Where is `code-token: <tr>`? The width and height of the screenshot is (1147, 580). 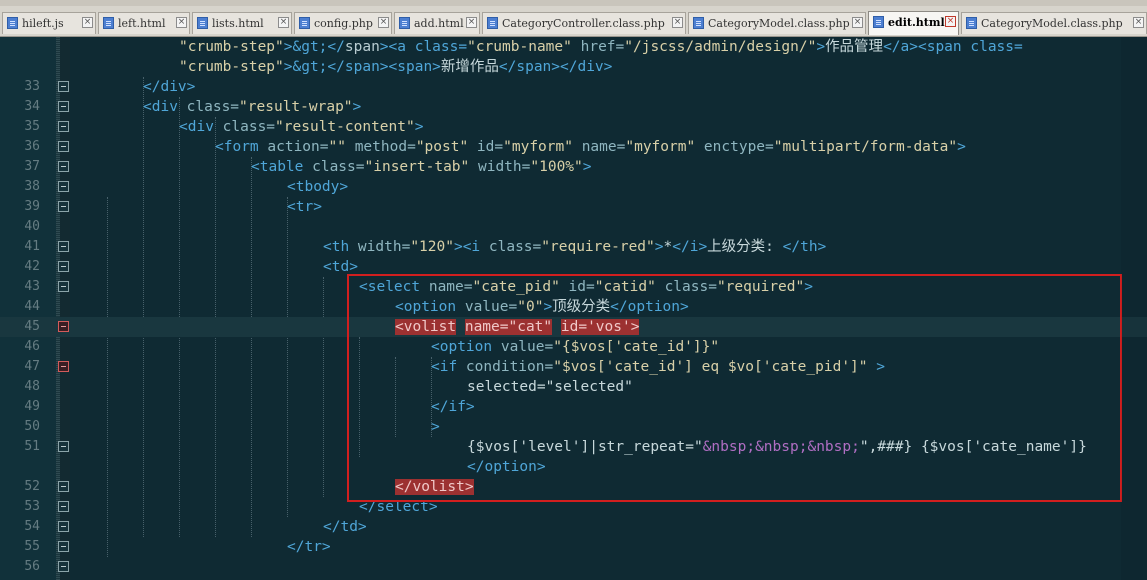 code-token: <tr> is located at coordinates (304, 207).